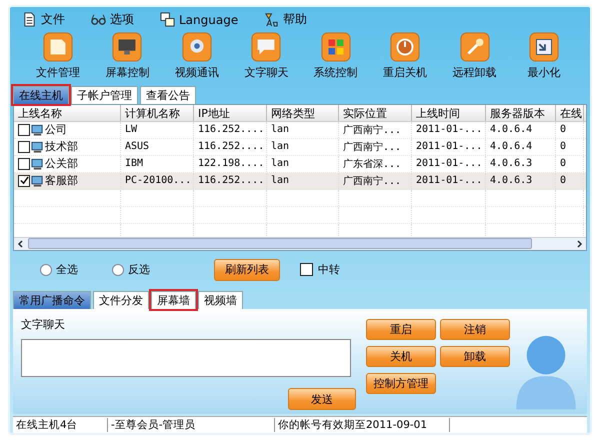  I want to click on table-row: 客服部 PC-20100... 116.252.... lan 广西南宁... 2011-01-... 4.0.6.3 0, so click(300, 181).